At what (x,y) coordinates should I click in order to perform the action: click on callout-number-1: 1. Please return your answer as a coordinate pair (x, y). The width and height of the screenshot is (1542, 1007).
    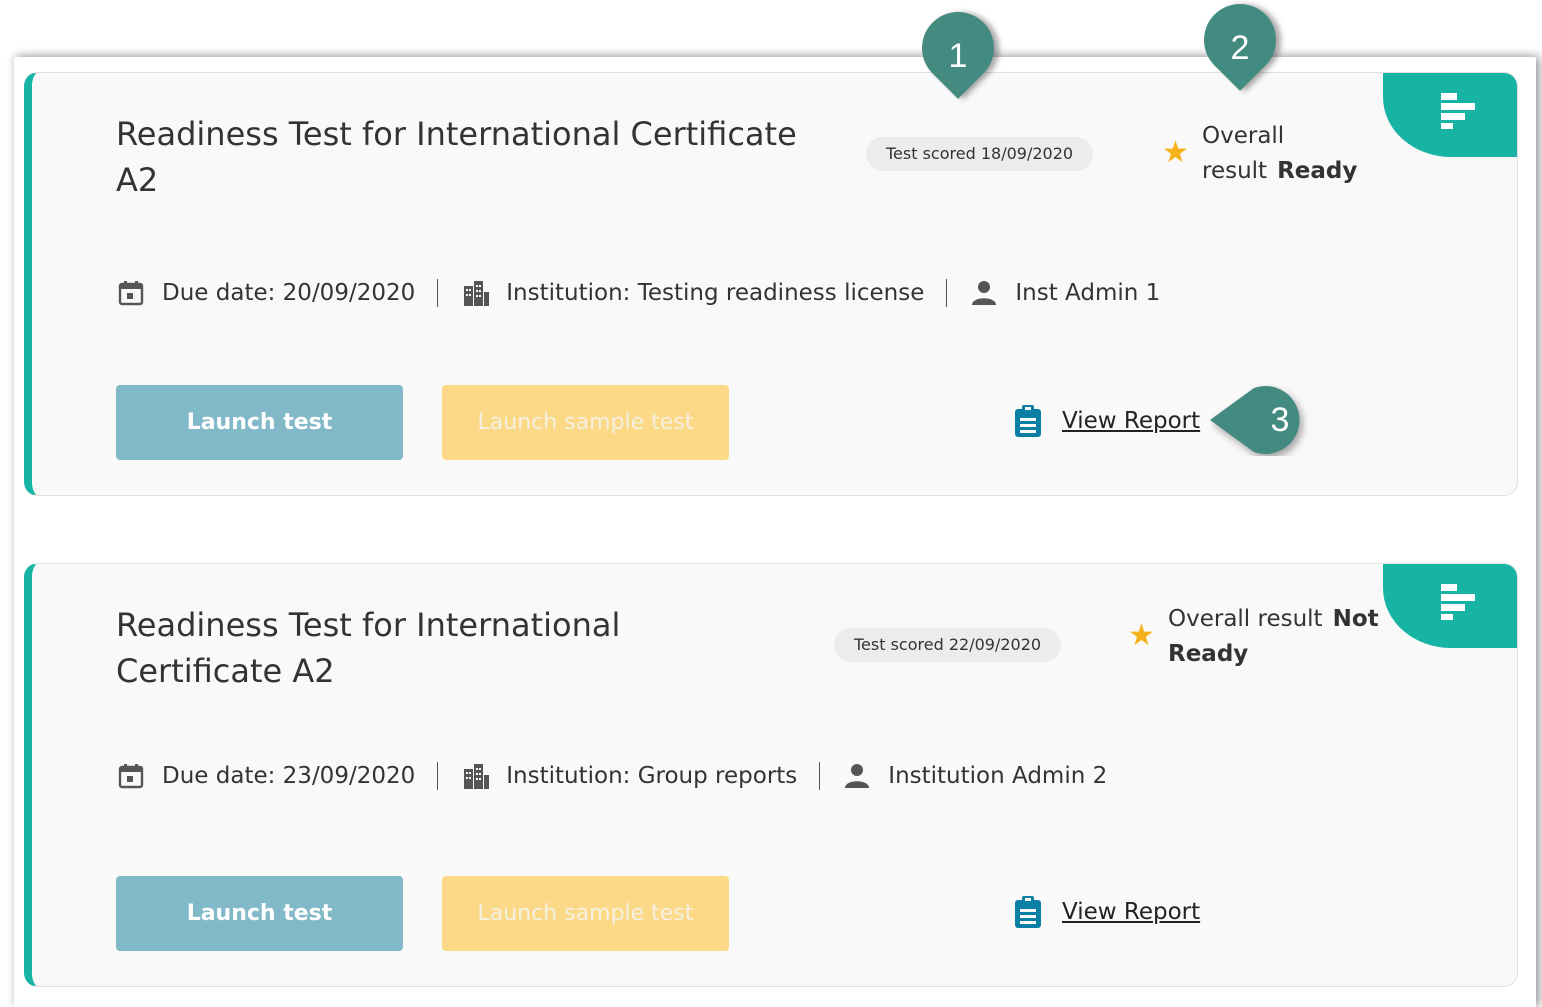
    Looking at the image, I should click on (958, 56).